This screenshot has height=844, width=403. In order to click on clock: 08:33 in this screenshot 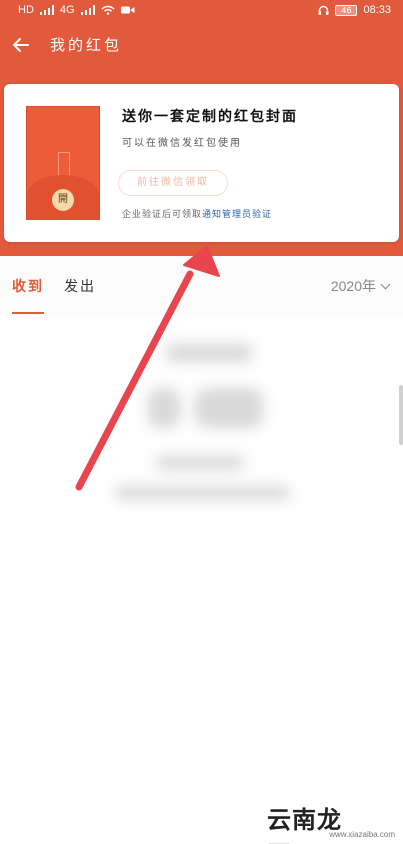, I will do `click(377, 10)`.